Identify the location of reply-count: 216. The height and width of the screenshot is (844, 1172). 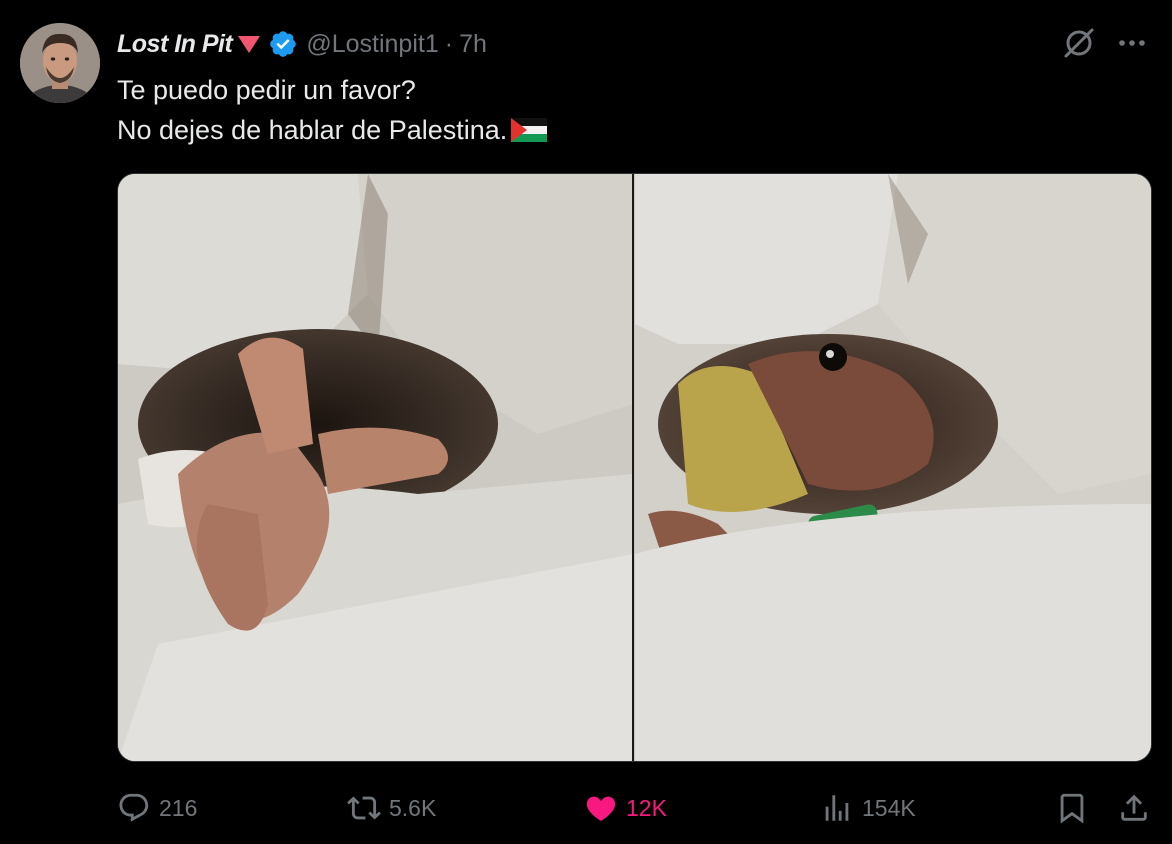
(178, 807).